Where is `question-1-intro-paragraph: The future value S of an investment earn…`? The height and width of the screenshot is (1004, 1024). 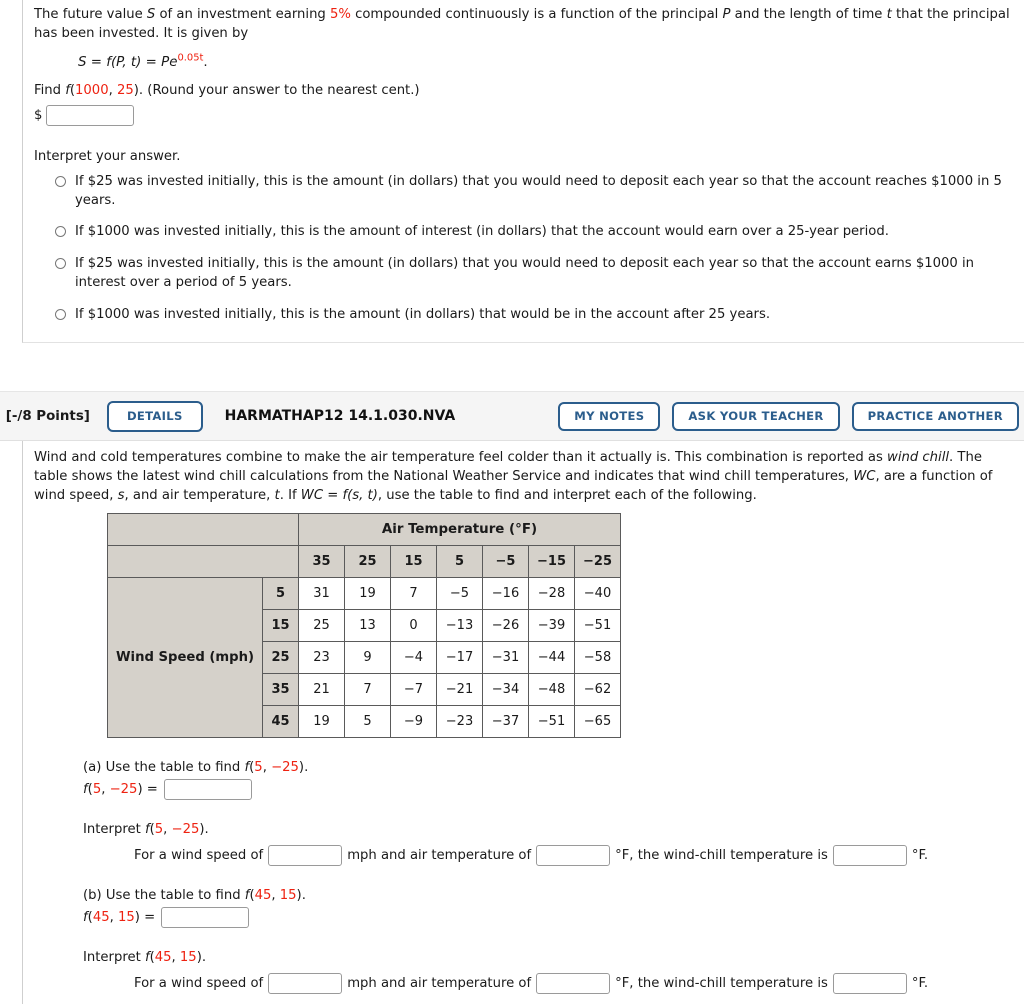 question-1-intro-paragraph: The future value S of an investment earn… is located at coordinates (522, 24).